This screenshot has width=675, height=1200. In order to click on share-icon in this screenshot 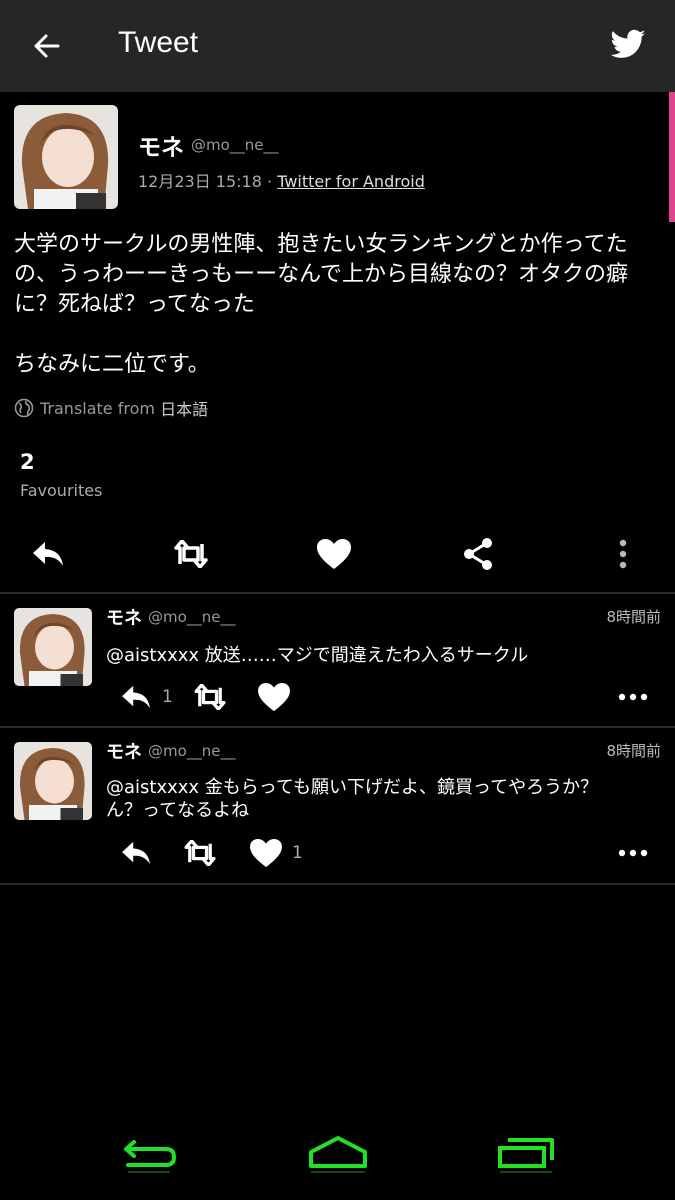, I will do `click(478, 554)`.